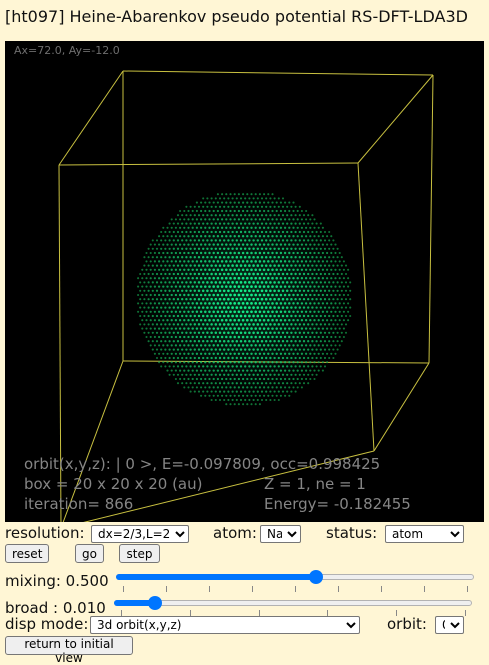 The image size is (489, 665). Describe the element at coordinates (225, 625) in the screenshot. I see `disp-mode-select: 3d orbit(x,y,z)` at that location.